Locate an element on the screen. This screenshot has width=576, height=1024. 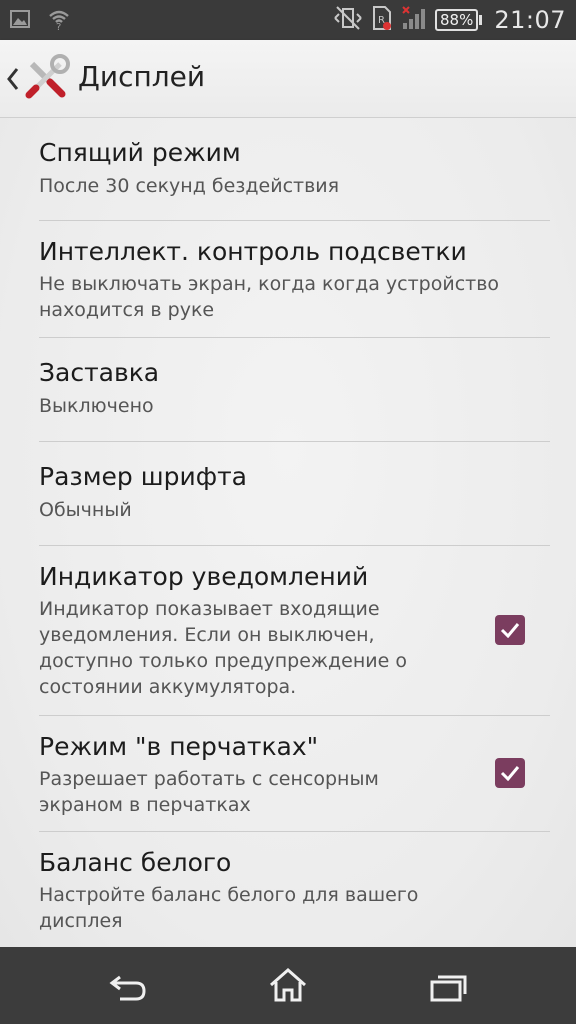
clock: 21:07 is located at coordinates (530, 20).